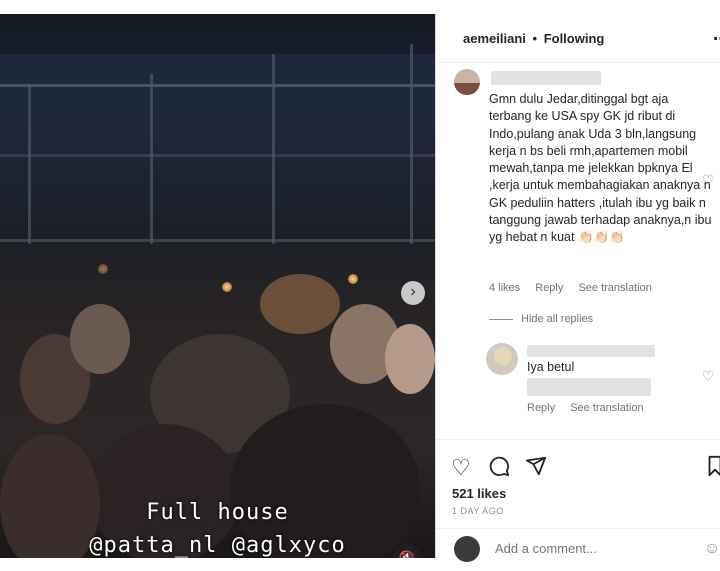 Image resolution: width=720 pixels, height=571 pixels. What do you see at coordinates (467, 82) in the screenshot?
I see `commenter-avatar` at bounding box center [467, 82].